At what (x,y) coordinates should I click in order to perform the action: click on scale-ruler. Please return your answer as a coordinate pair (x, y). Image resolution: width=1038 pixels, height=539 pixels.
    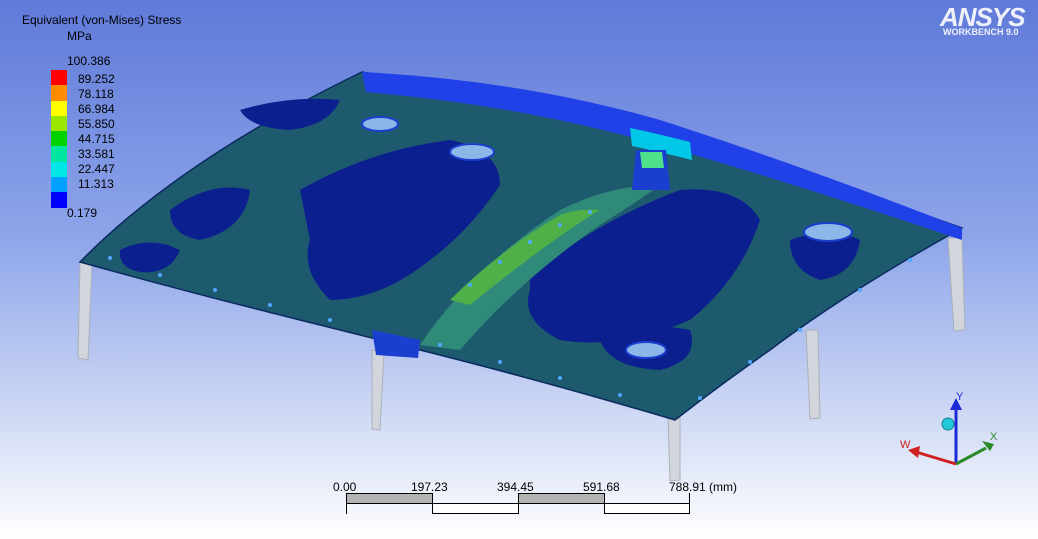
    Looking at the image, I should click on (518, 503).